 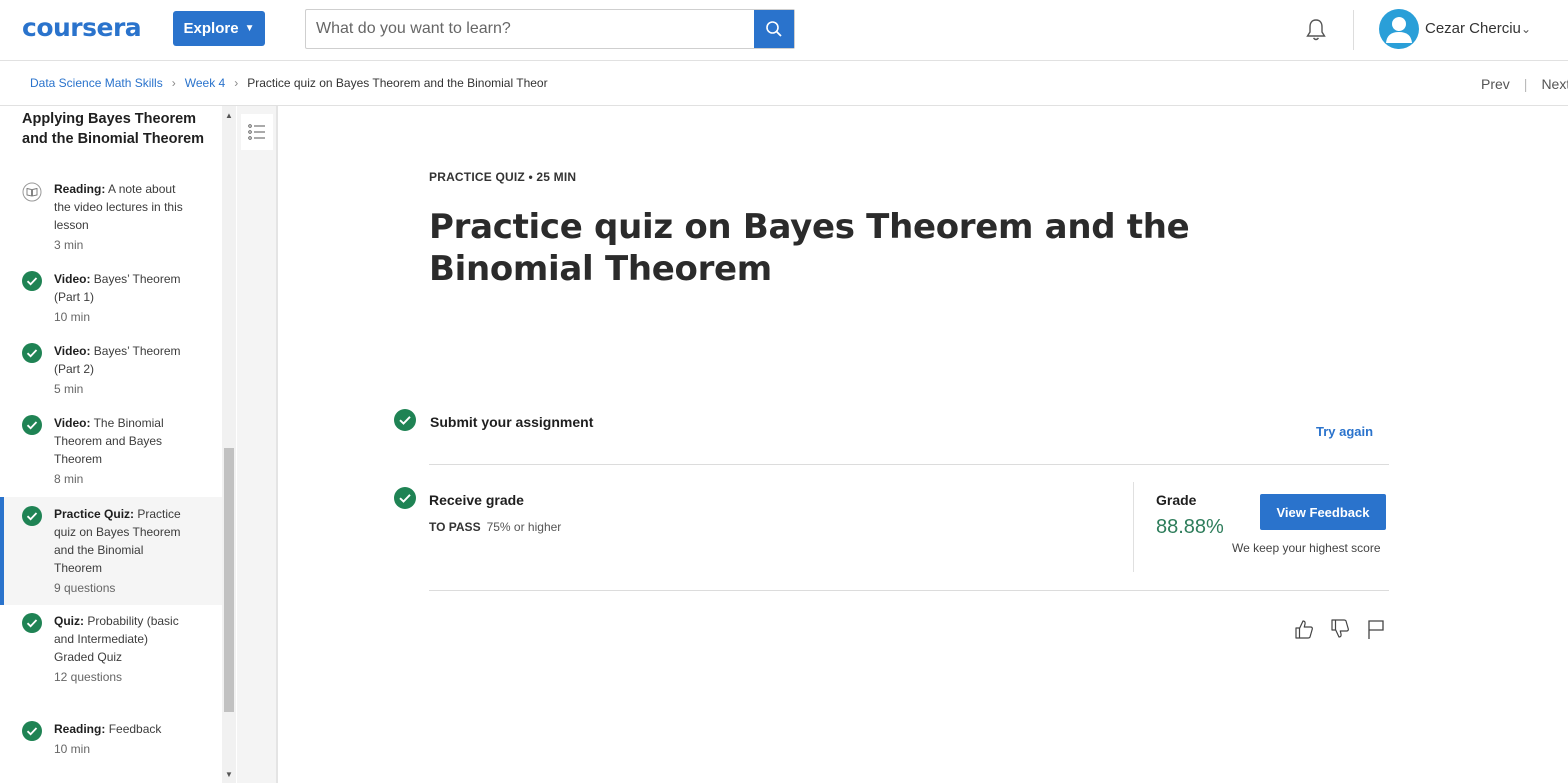 I want to click on search-button, so click(x=774, y=29).